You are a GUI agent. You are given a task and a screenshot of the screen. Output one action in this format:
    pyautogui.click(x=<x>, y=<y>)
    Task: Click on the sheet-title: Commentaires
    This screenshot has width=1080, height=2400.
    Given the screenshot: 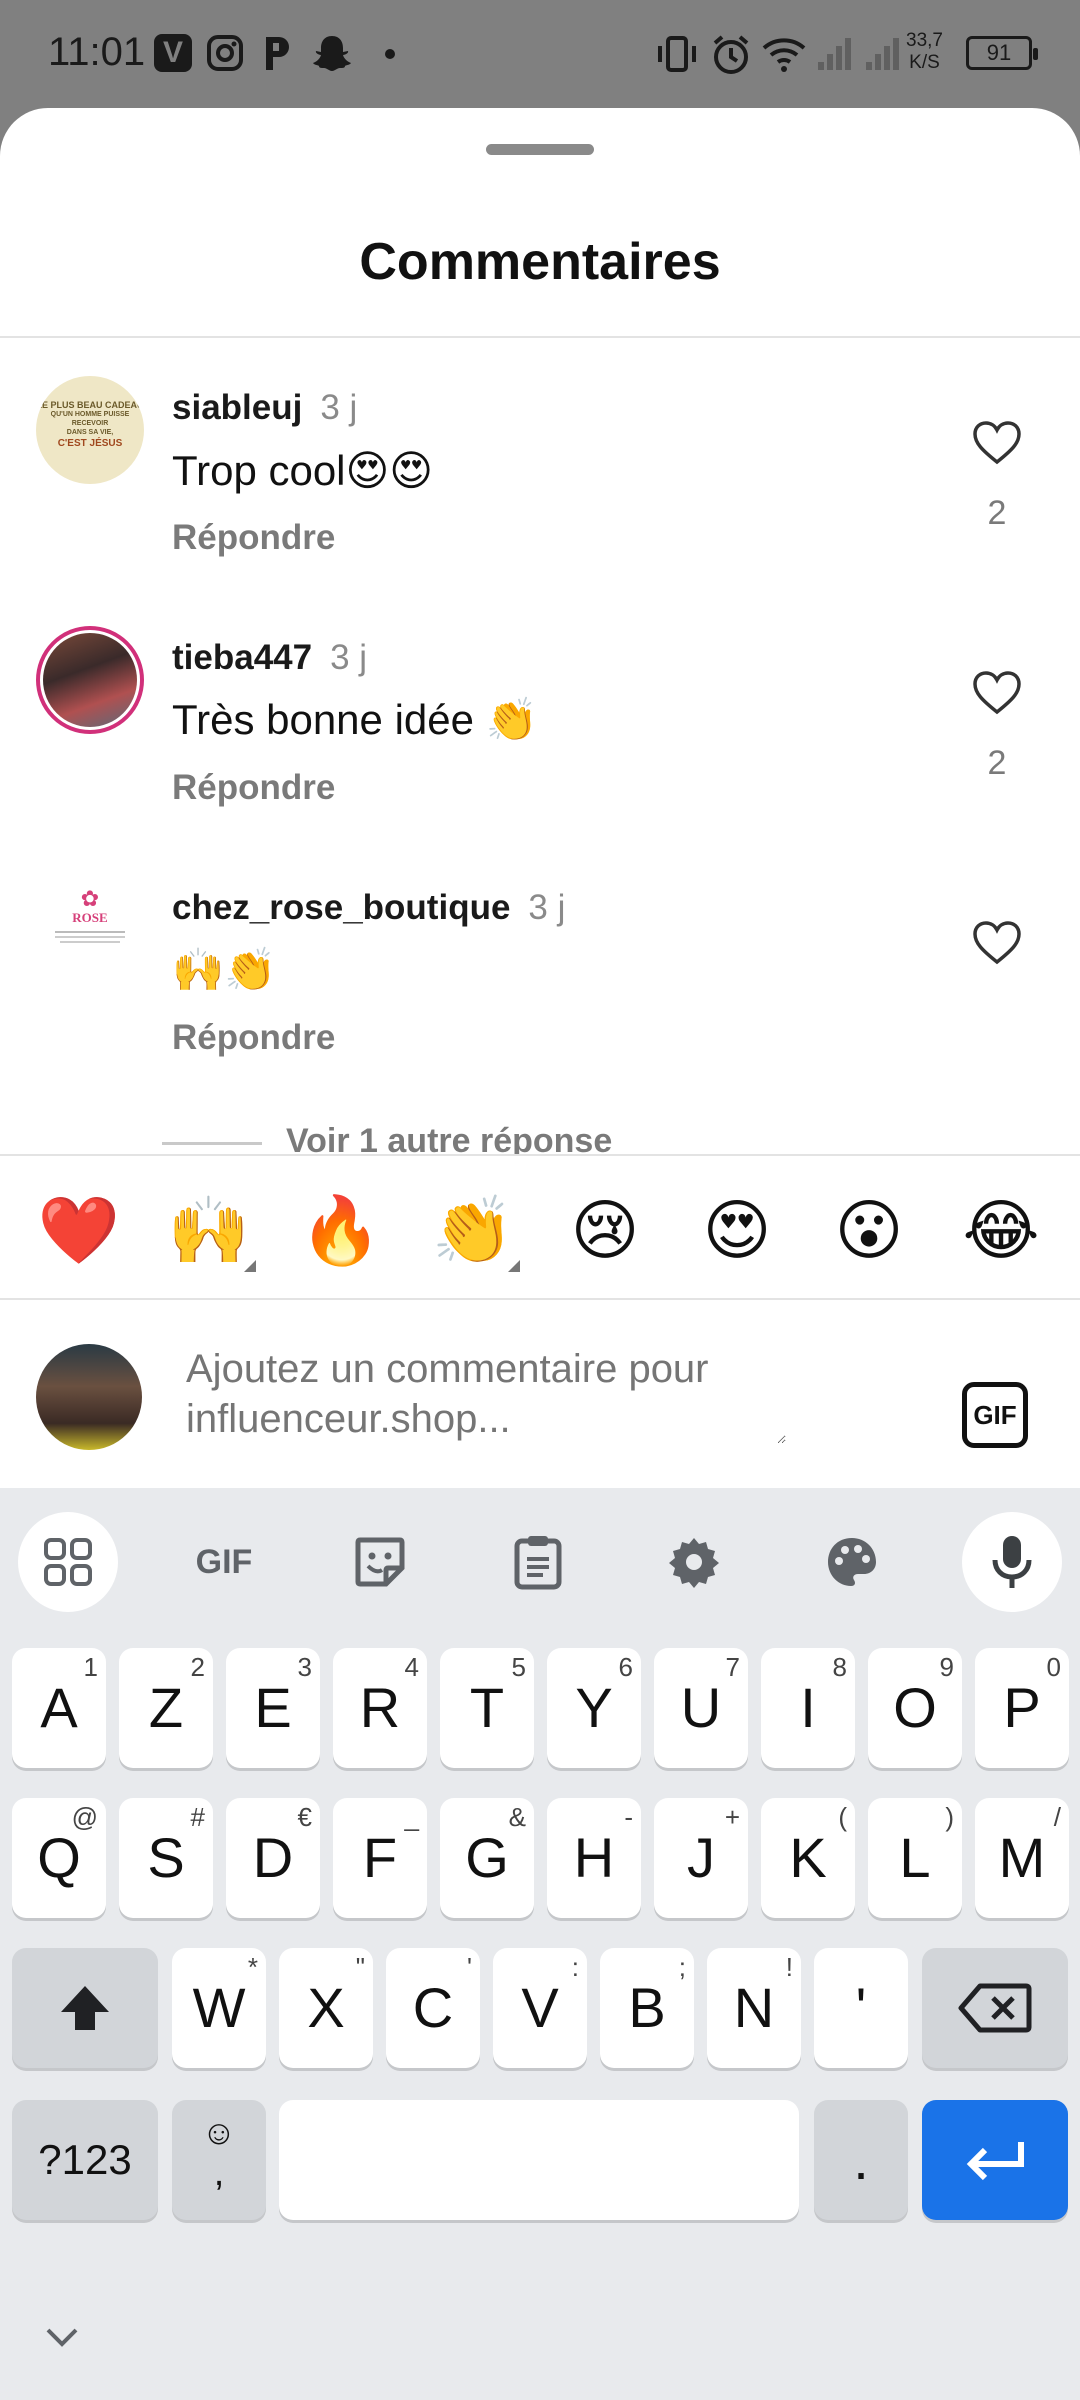 What is the action you would take?
    pyautogui.click(x=540, y=262)
    